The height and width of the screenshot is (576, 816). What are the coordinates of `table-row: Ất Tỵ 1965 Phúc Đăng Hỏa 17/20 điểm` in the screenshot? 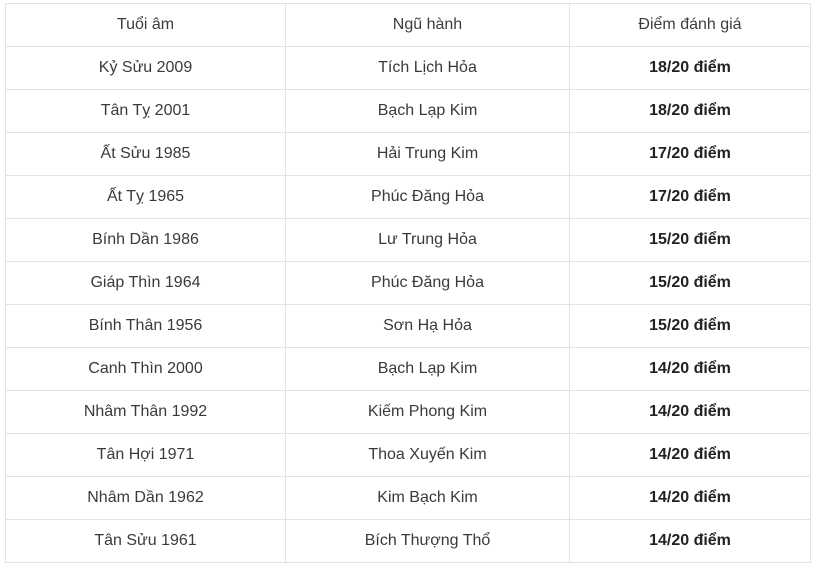 It's located at (408, 197).